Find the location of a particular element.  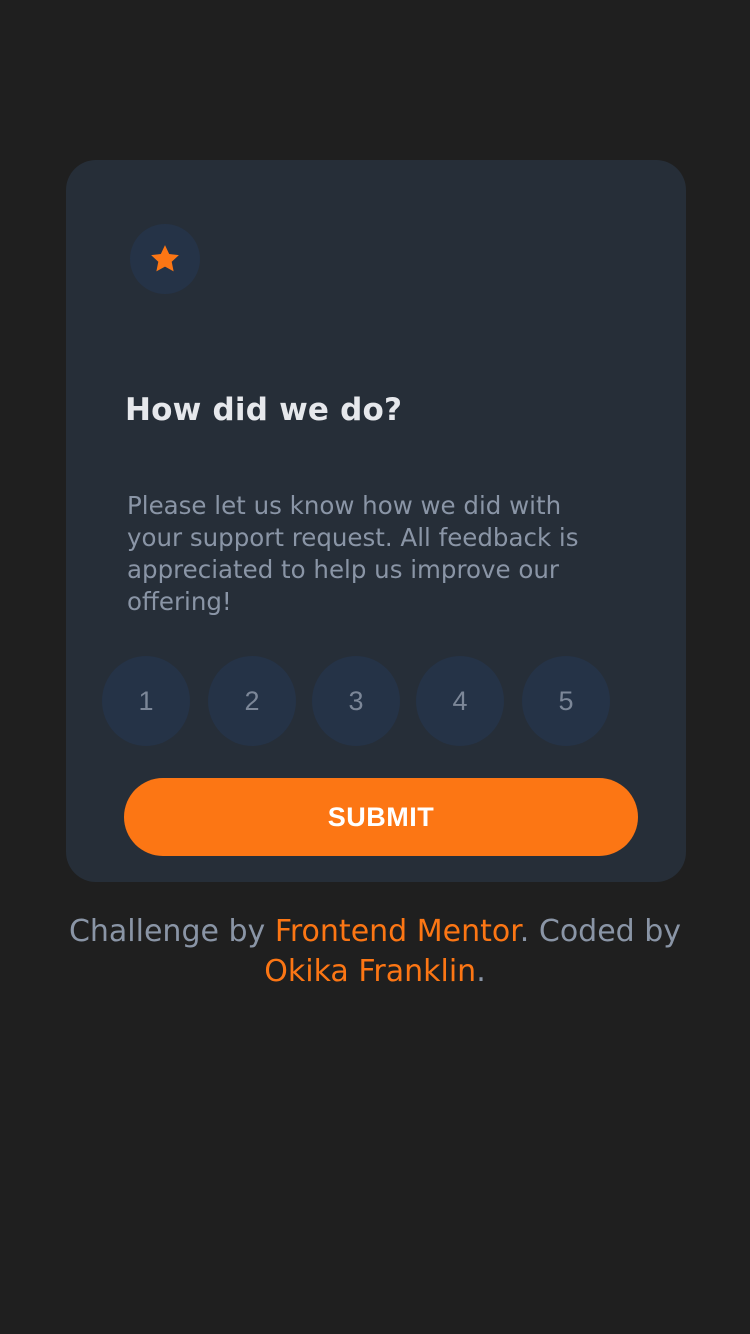

star-icon is located at coordinates (165, 258).